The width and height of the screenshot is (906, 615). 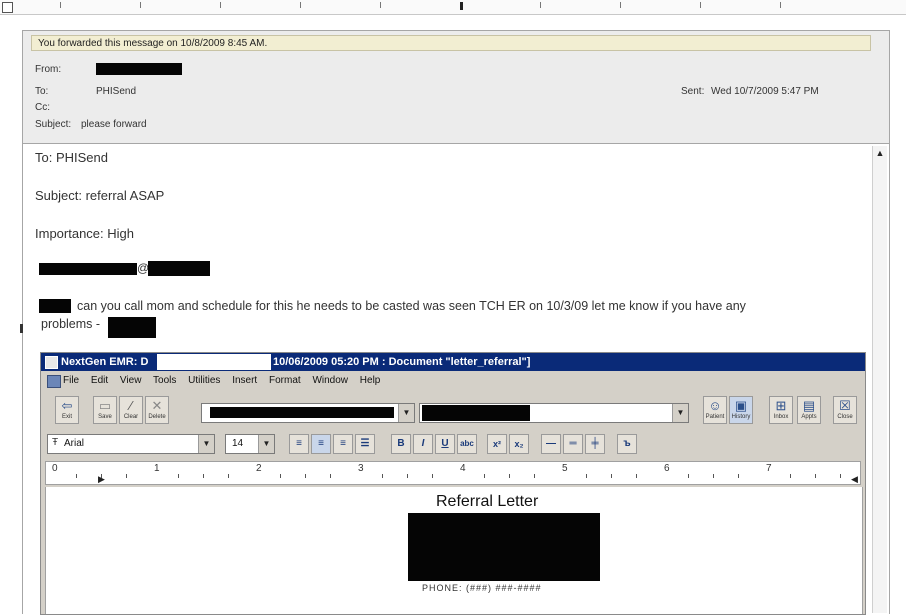 I want to click on justify-button: ☰, so click(x=365, y=444).